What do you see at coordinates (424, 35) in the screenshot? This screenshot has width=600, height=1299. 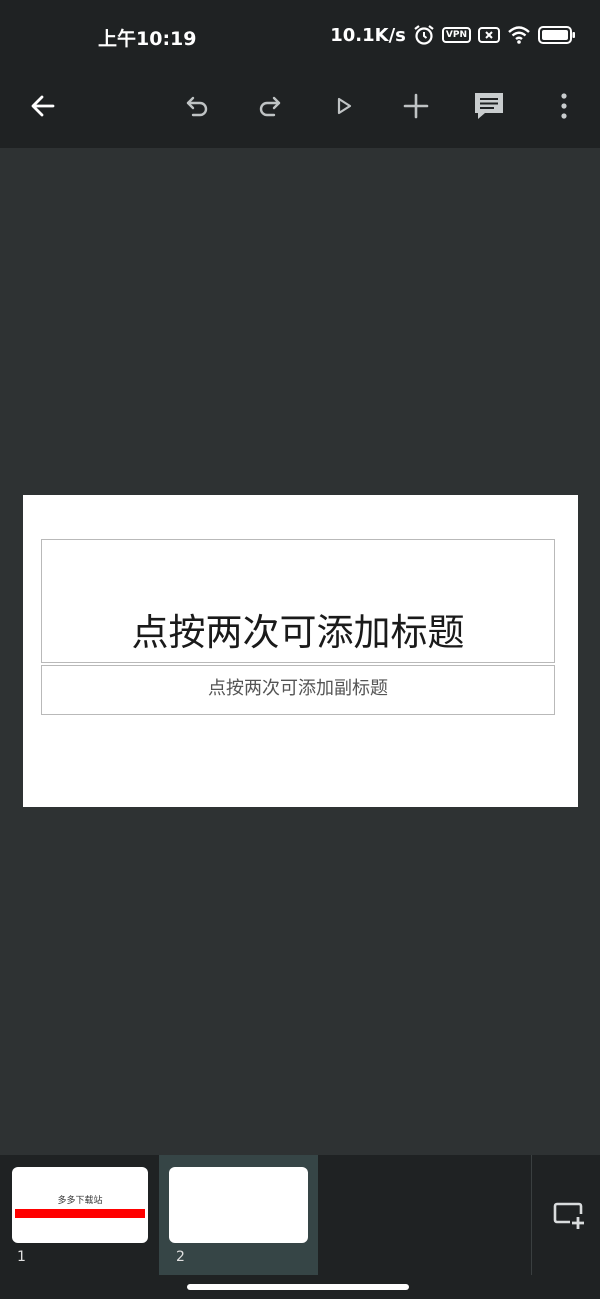 I see `alarm-icon` at bounding box center [424, 35].